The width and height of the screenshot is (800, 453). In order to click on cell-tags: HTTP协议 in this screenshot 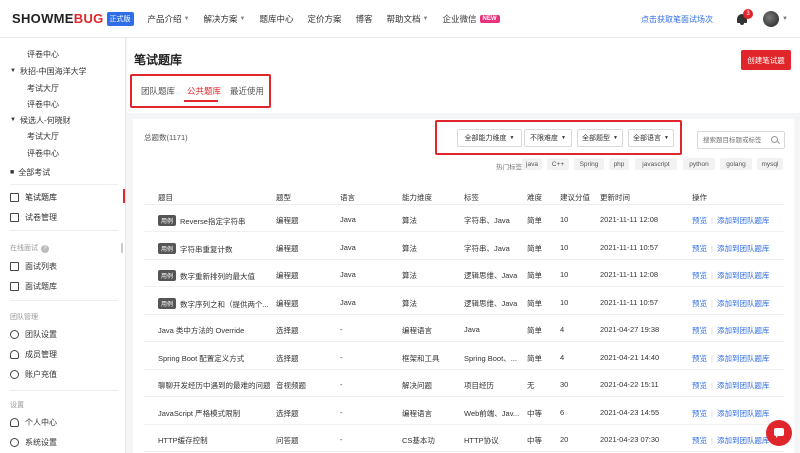, I will do `click(481, 440)`.